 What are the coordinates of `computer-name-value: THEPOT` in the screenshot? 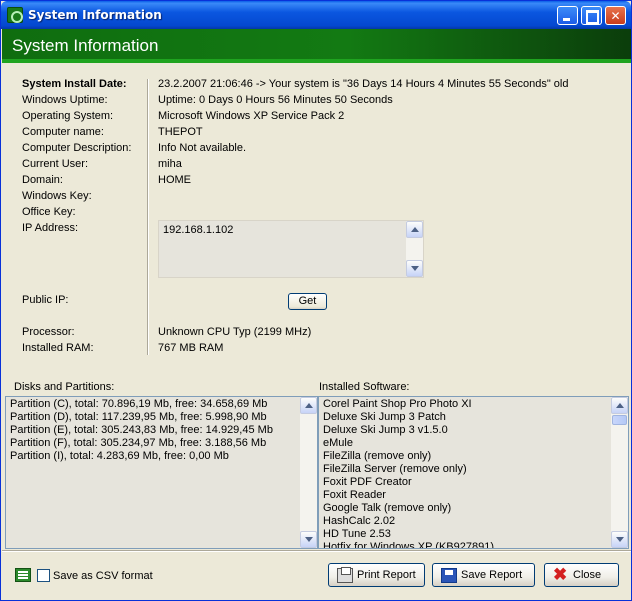 It's located at (180, 132).